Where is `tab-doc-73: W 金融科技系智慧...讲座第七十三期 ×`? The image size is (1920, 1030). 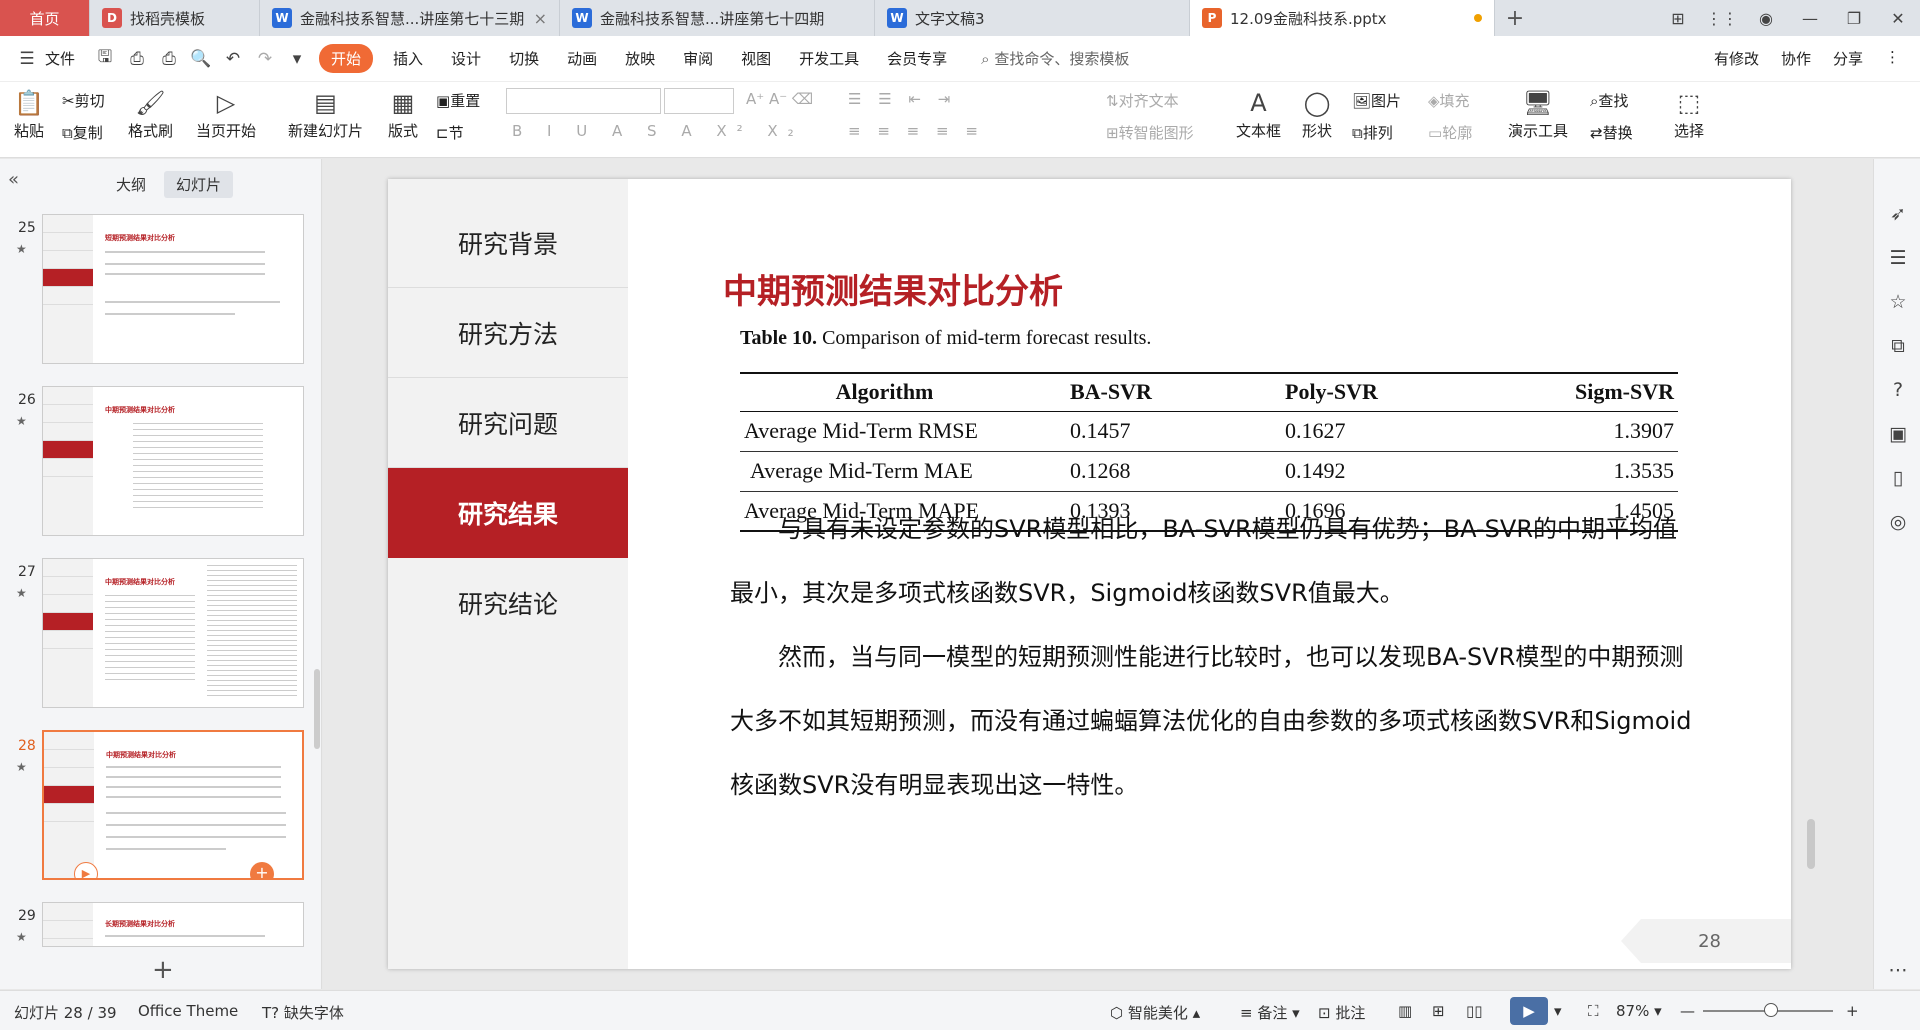 tab-doc-73: W 金融科技系智慧...讲座第七十三期 × is located at coordinates (410, 18).